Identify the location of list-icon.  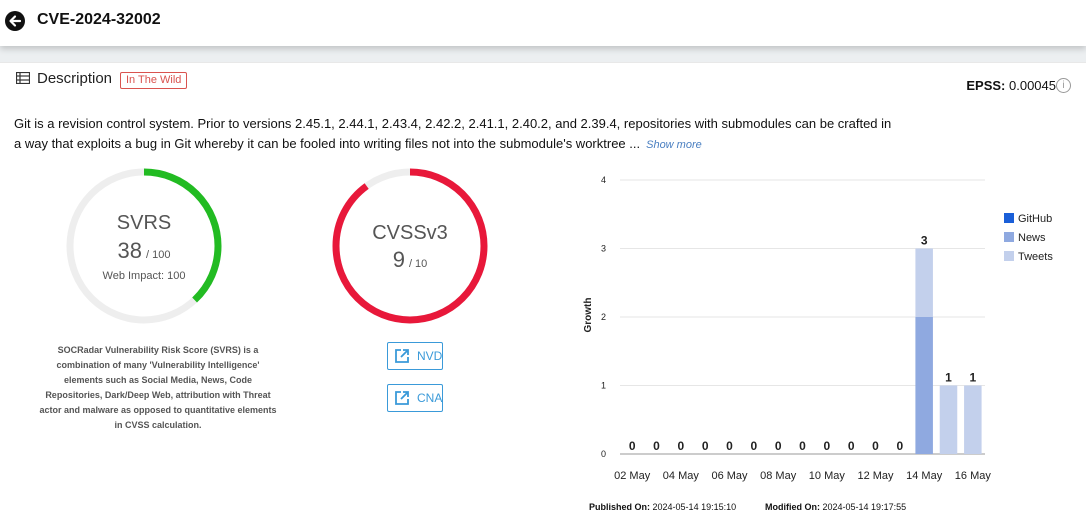
(23, 78).